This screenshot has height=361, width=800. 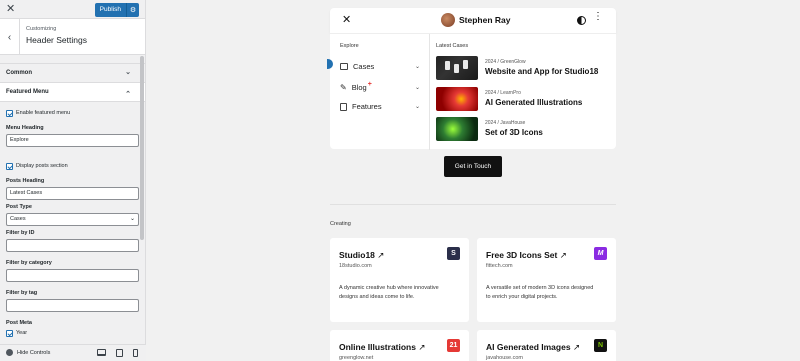 I want to click on year-label: Year, so click(x=22, y=333).